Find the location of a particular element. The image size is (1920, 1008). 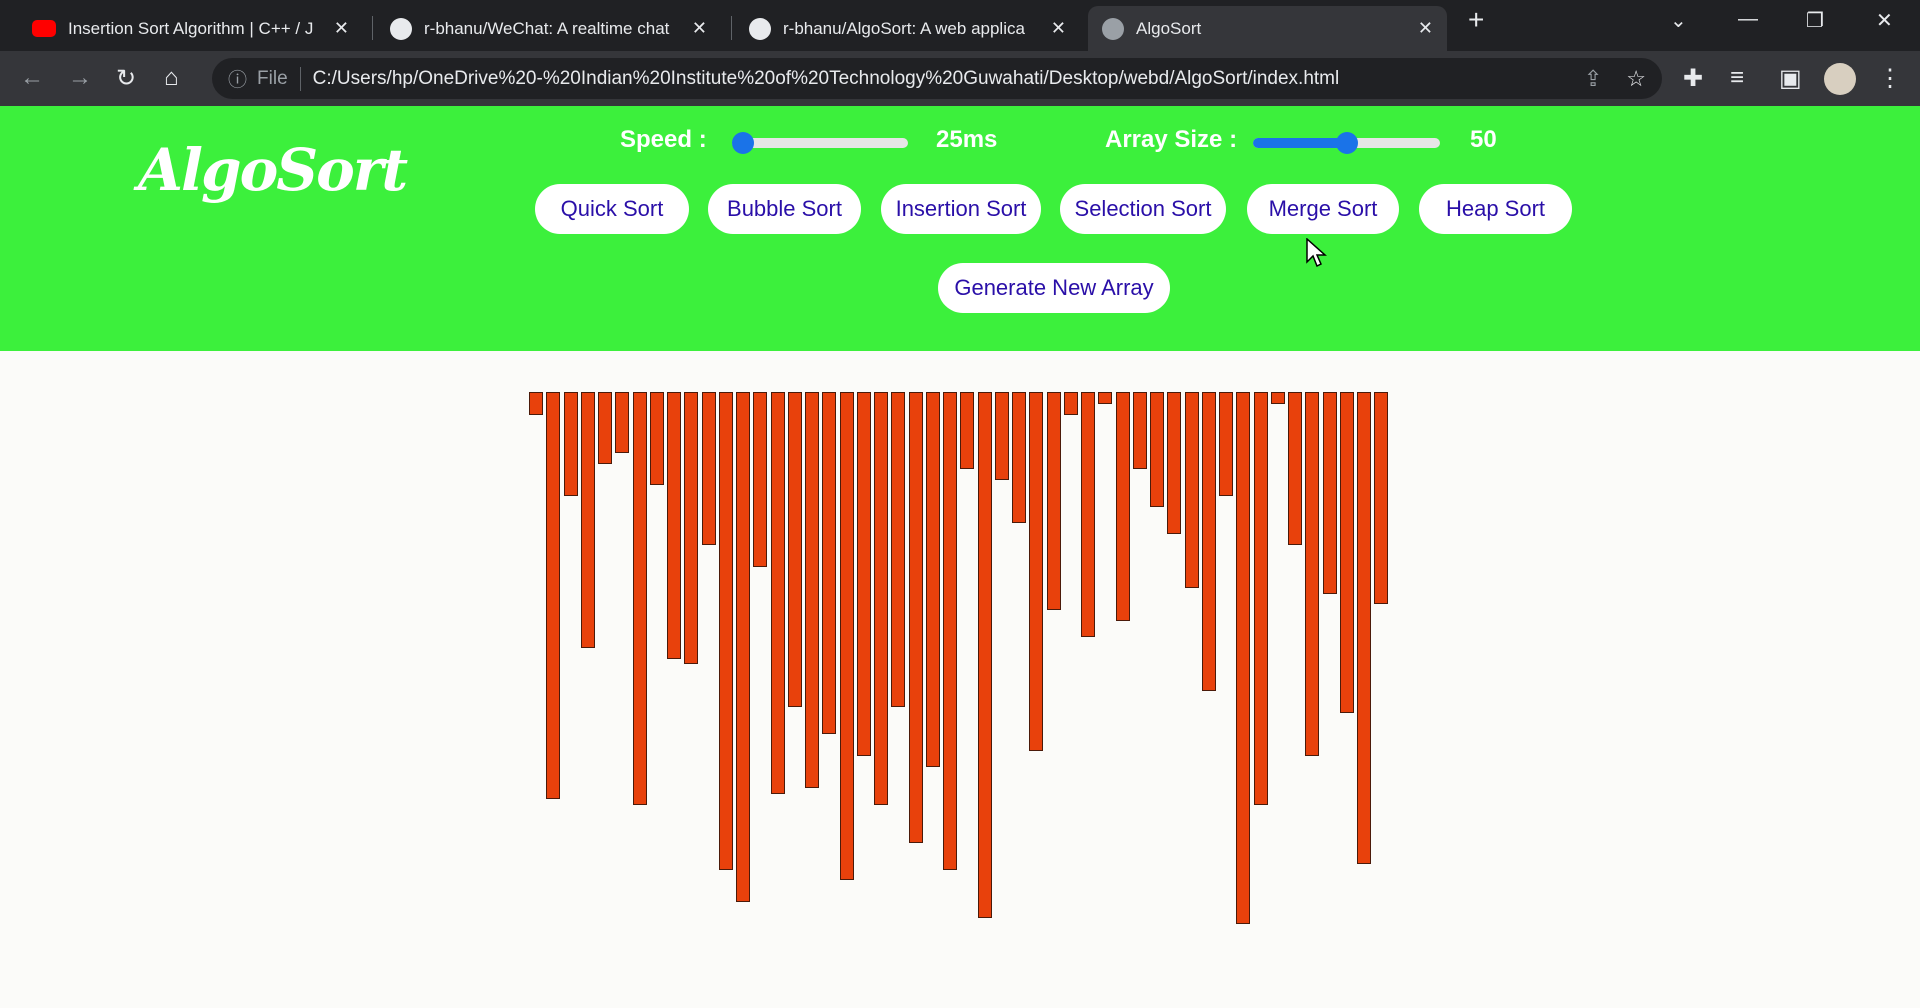

speed-value: 25ms is located at coordinates (967, 139).